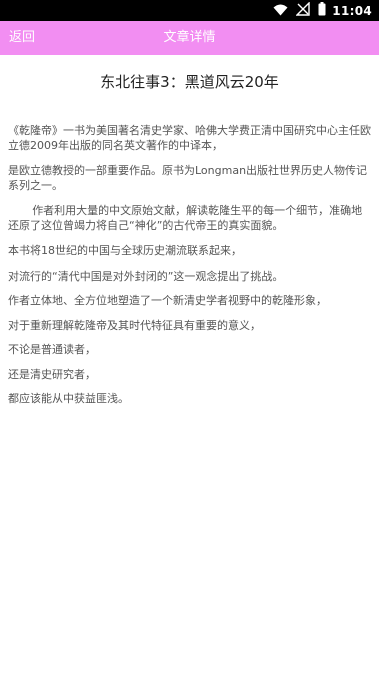  I want to click on article-paragraph: 对流行的“清代中国是对外封闭的”这一观念提出了挑战。, so click(146, 276).